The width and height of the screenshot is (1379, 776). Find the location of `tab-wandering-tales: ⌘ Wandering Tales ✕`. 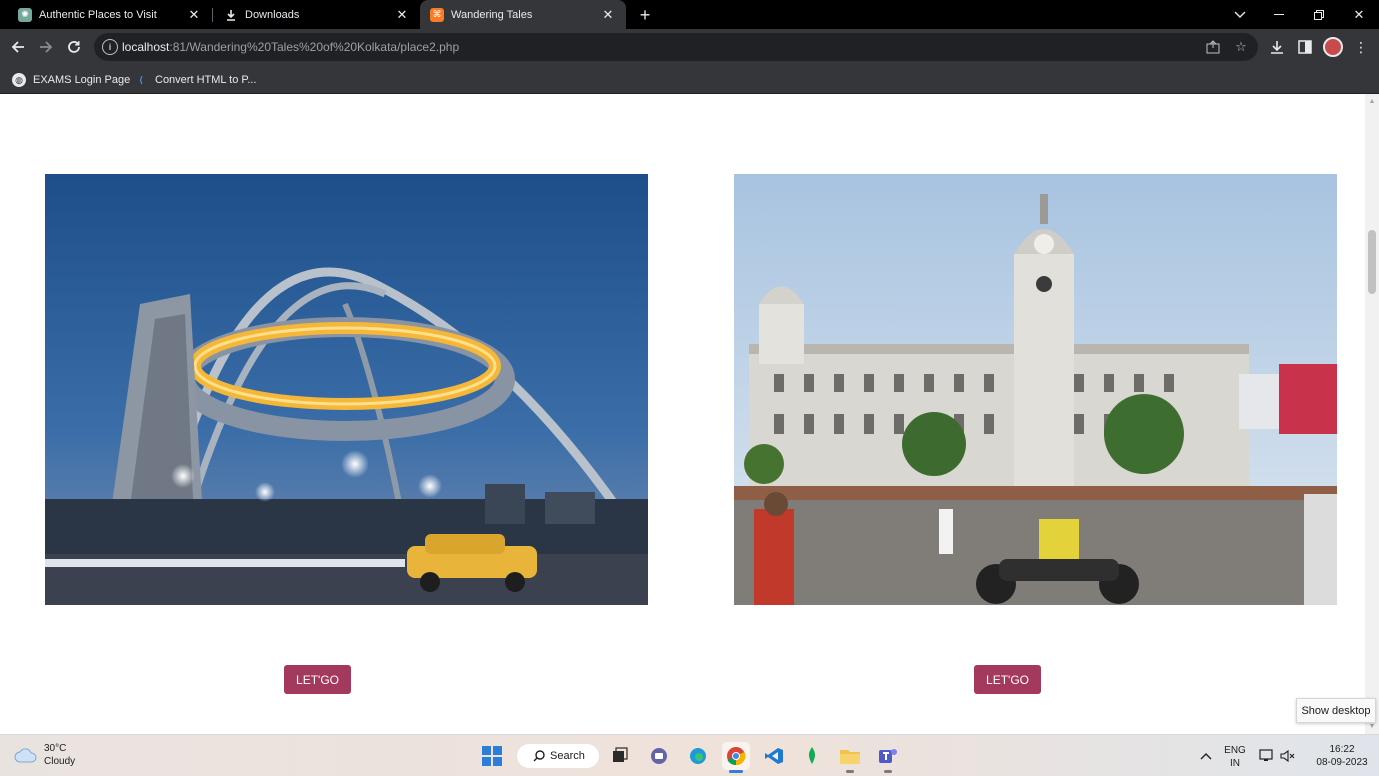

tab-wandering-tales: ⌘ Wandering Tales ✕ is located at coordinates (523, 14).